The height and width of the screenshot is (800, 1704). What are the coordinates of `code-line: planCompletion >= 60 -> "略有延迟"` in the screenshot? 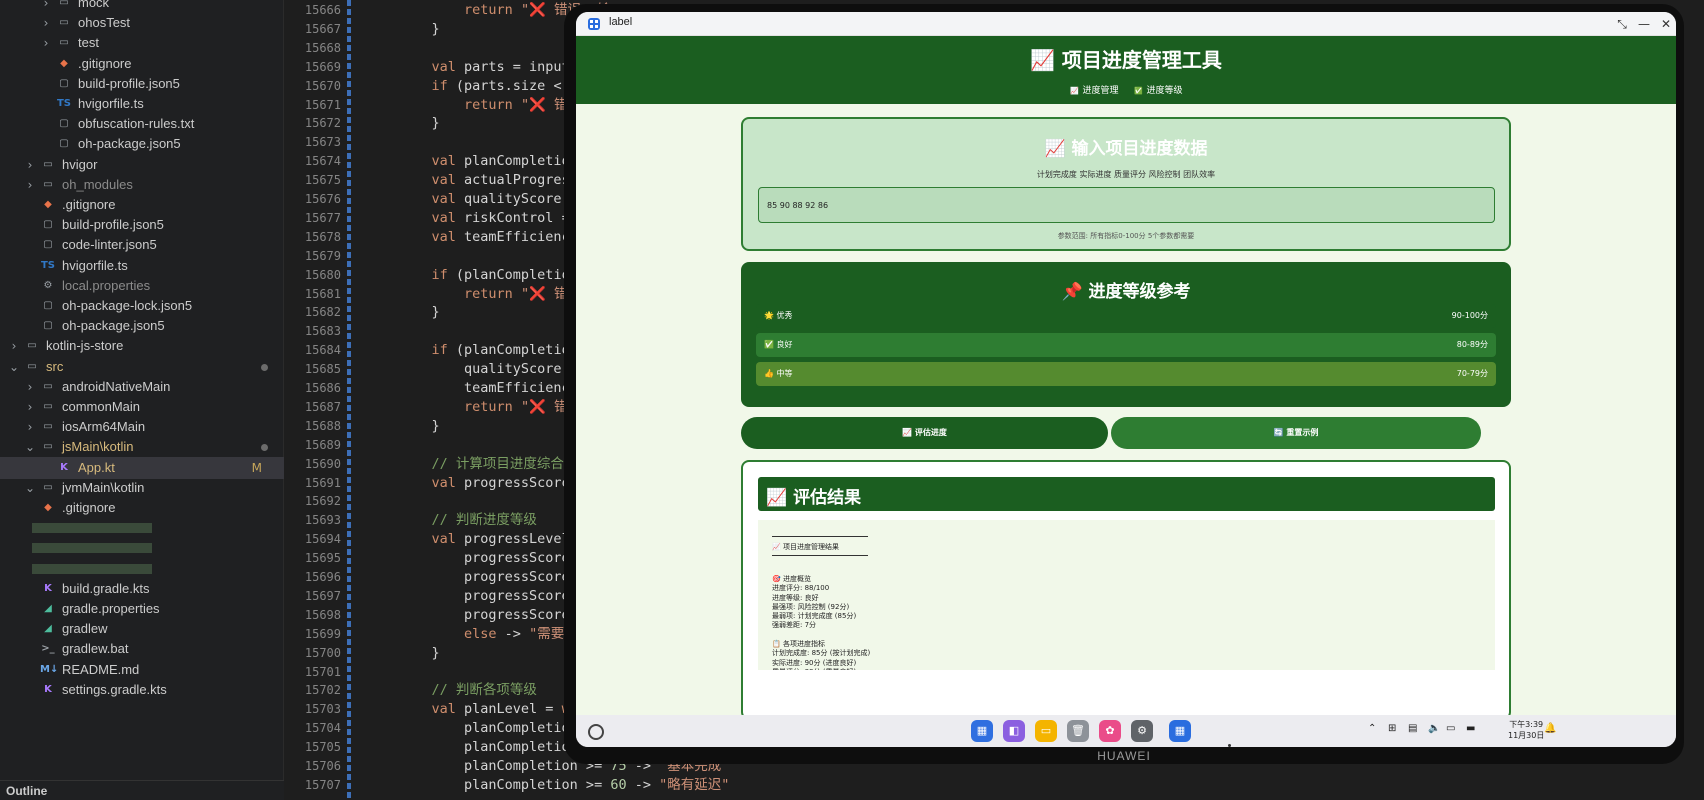 It's located at (564, 785).